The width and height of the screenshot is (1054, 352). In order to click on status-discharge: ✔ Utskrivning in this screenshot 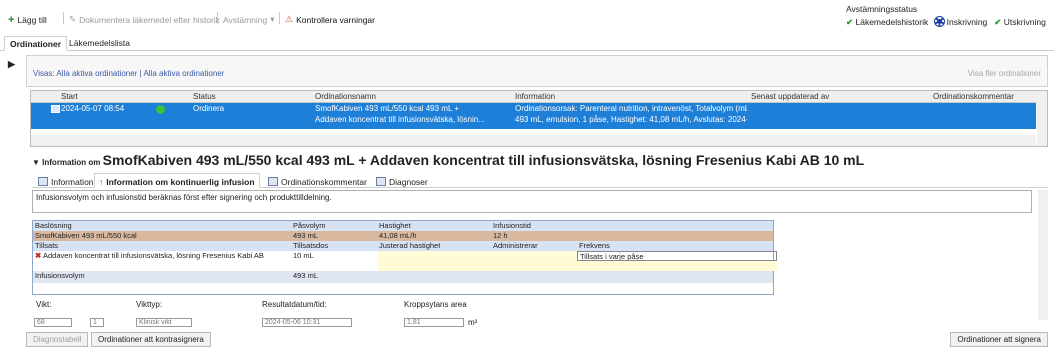, I will do `click(1020, 22)`.